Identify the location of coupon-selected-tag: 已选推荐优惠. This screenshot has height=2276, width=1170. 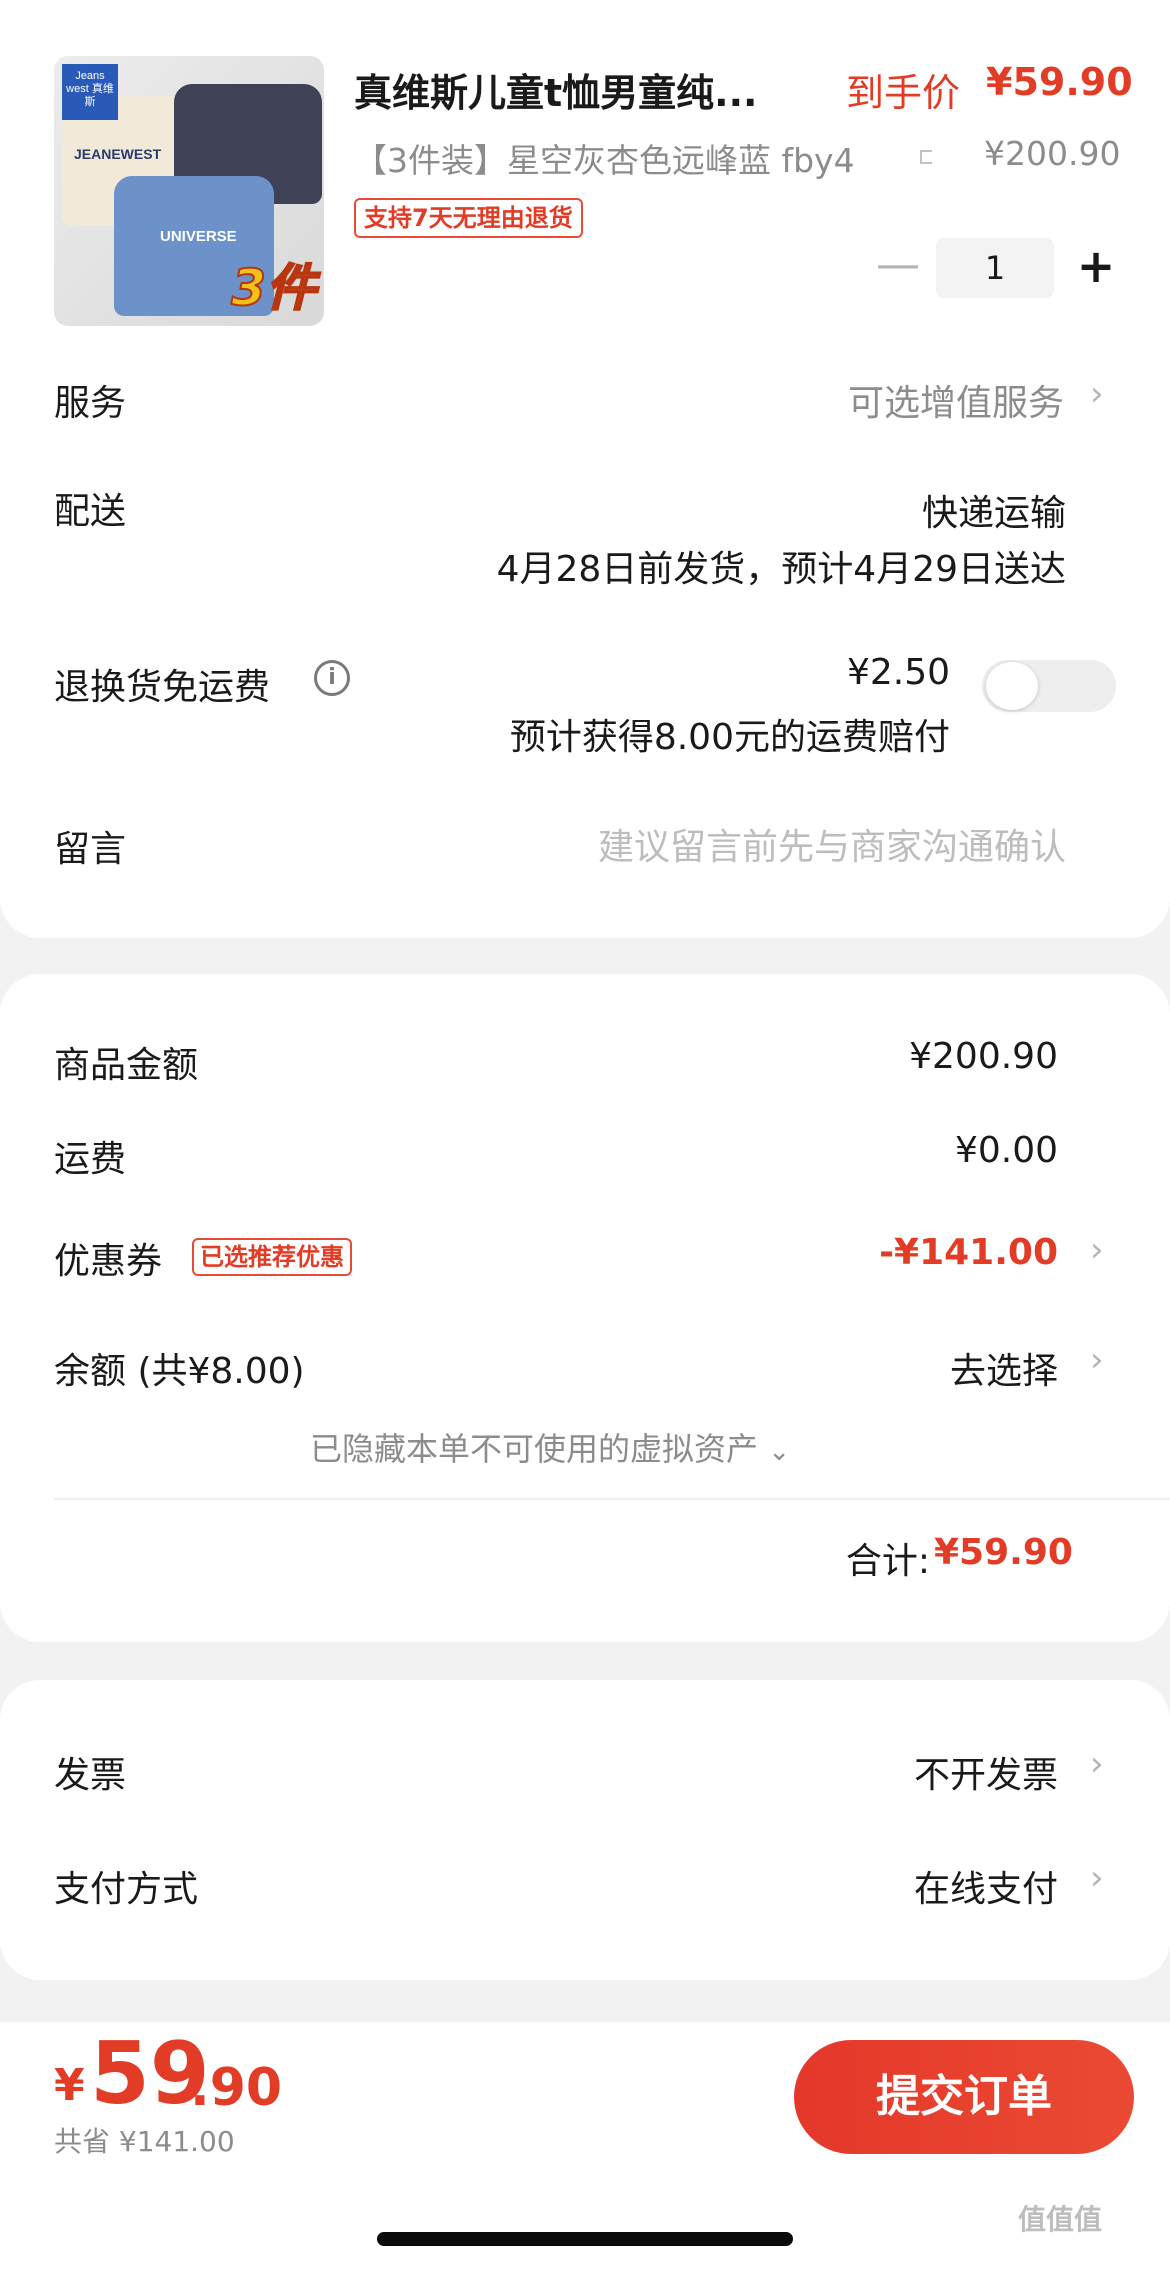
(272, 1257).